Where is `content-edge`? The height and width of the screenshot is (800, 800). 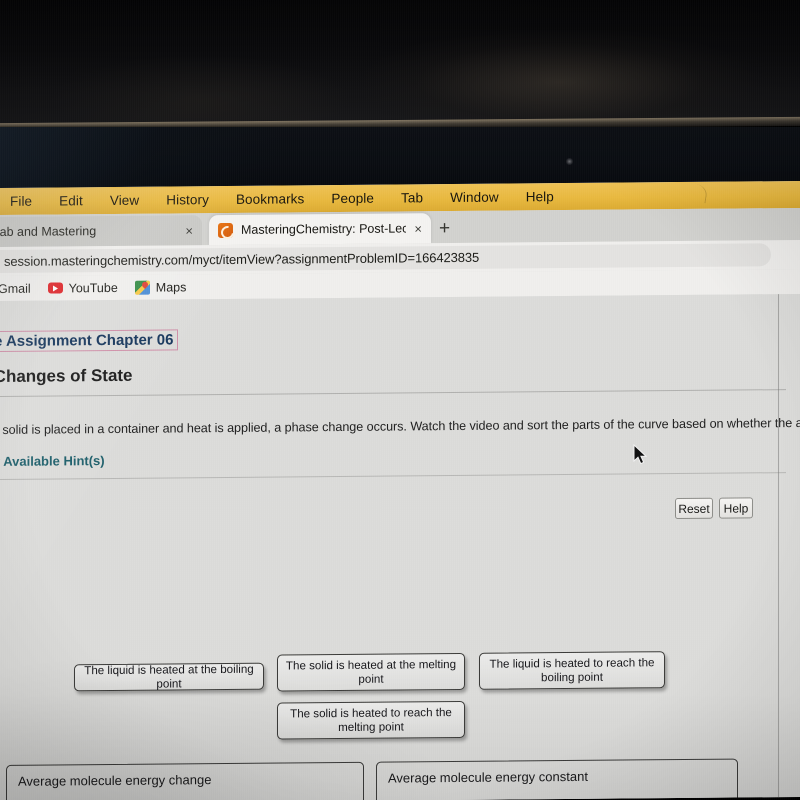
content-edge is located at coordinates (778, 546).